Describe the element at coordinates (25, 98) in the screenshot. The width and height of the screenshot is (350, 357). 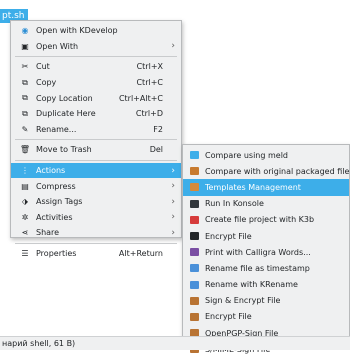
I see `copy-location-icon: ⧉` at that location.